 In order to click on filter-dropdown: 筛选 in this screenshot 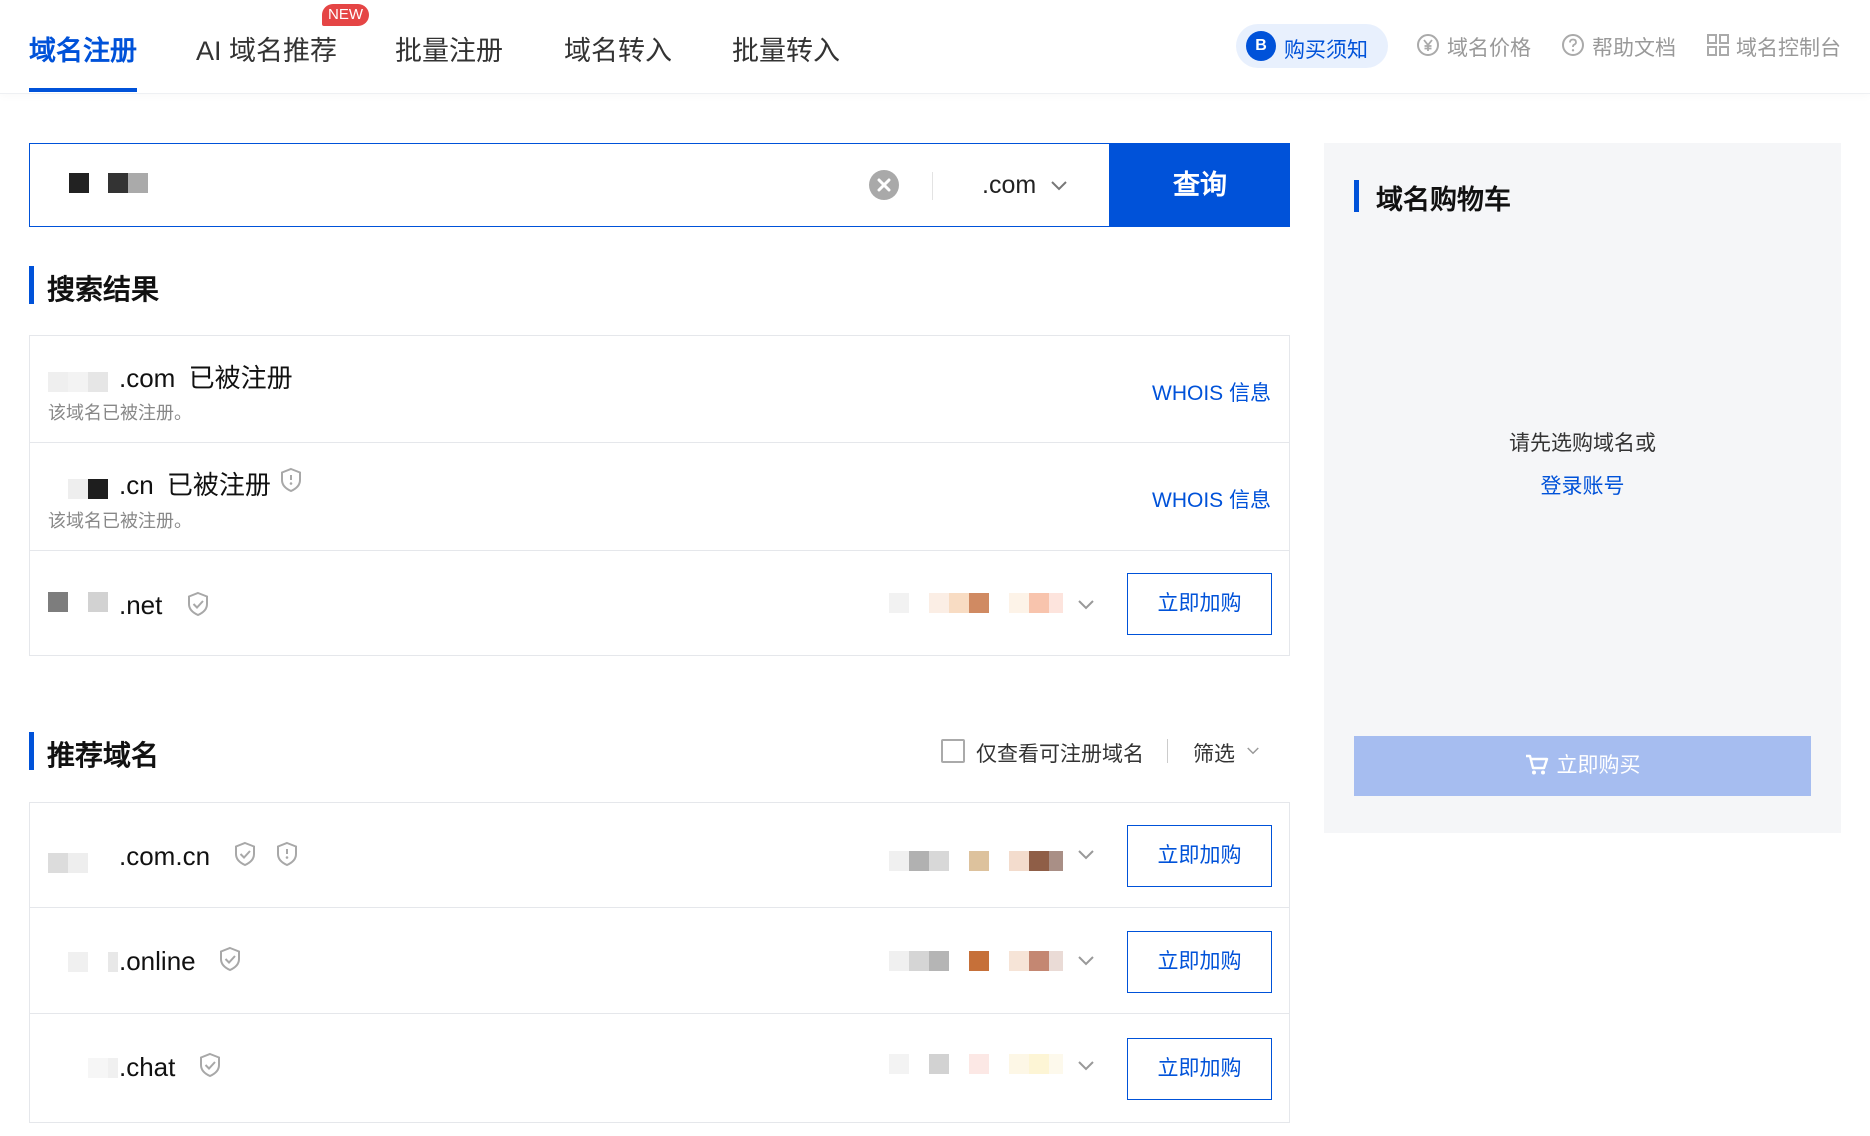, I will do `click(1214, 753)`.